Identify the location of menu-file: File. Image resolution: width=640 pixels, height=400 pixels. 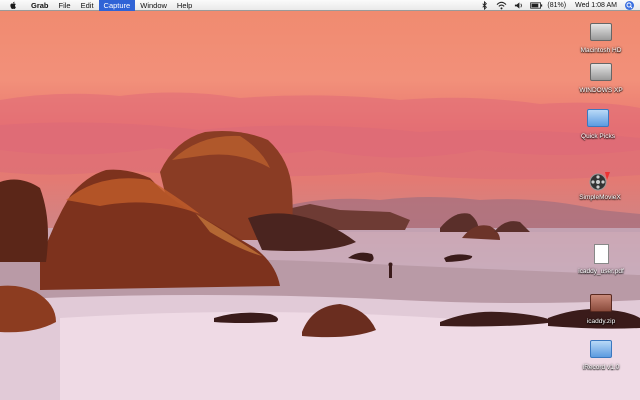
(65, 5).